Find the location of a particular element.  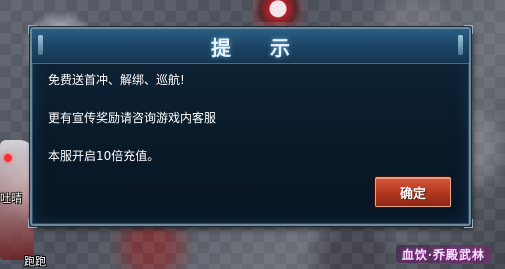

status-marker-icon is located at coordinates (8, 158).